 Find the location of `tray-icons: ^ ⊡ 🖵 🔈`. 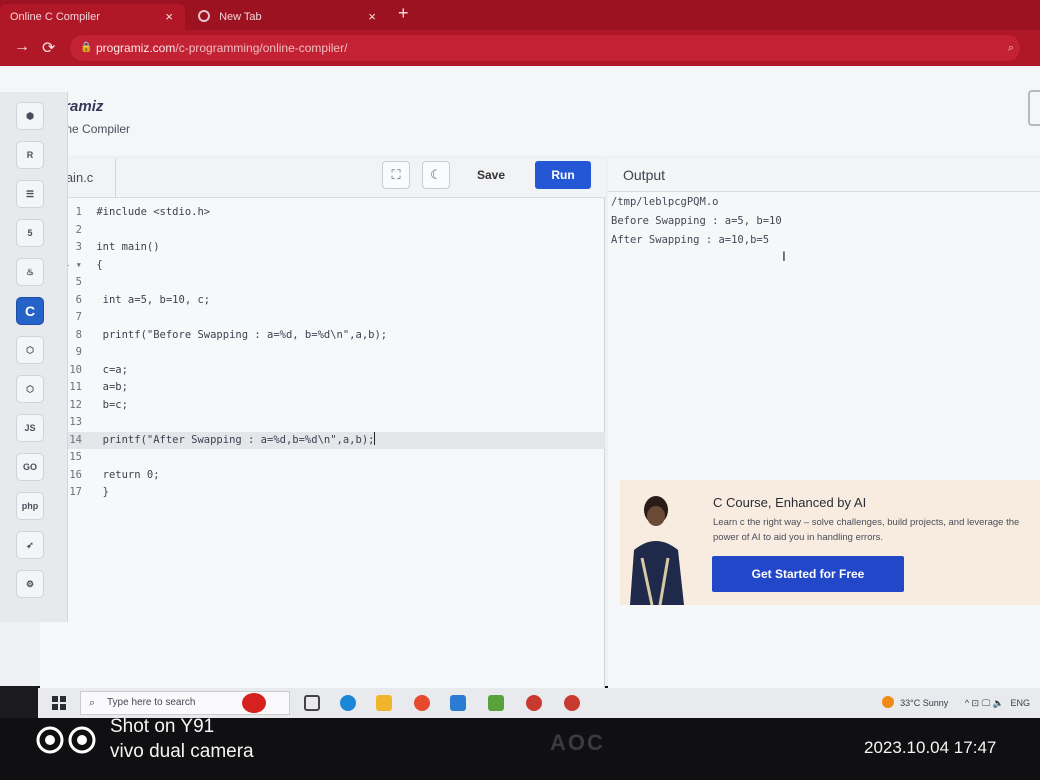

tray-icons: ^ ⊡ 🖵 🔈 is located at coordinates (984, 703).